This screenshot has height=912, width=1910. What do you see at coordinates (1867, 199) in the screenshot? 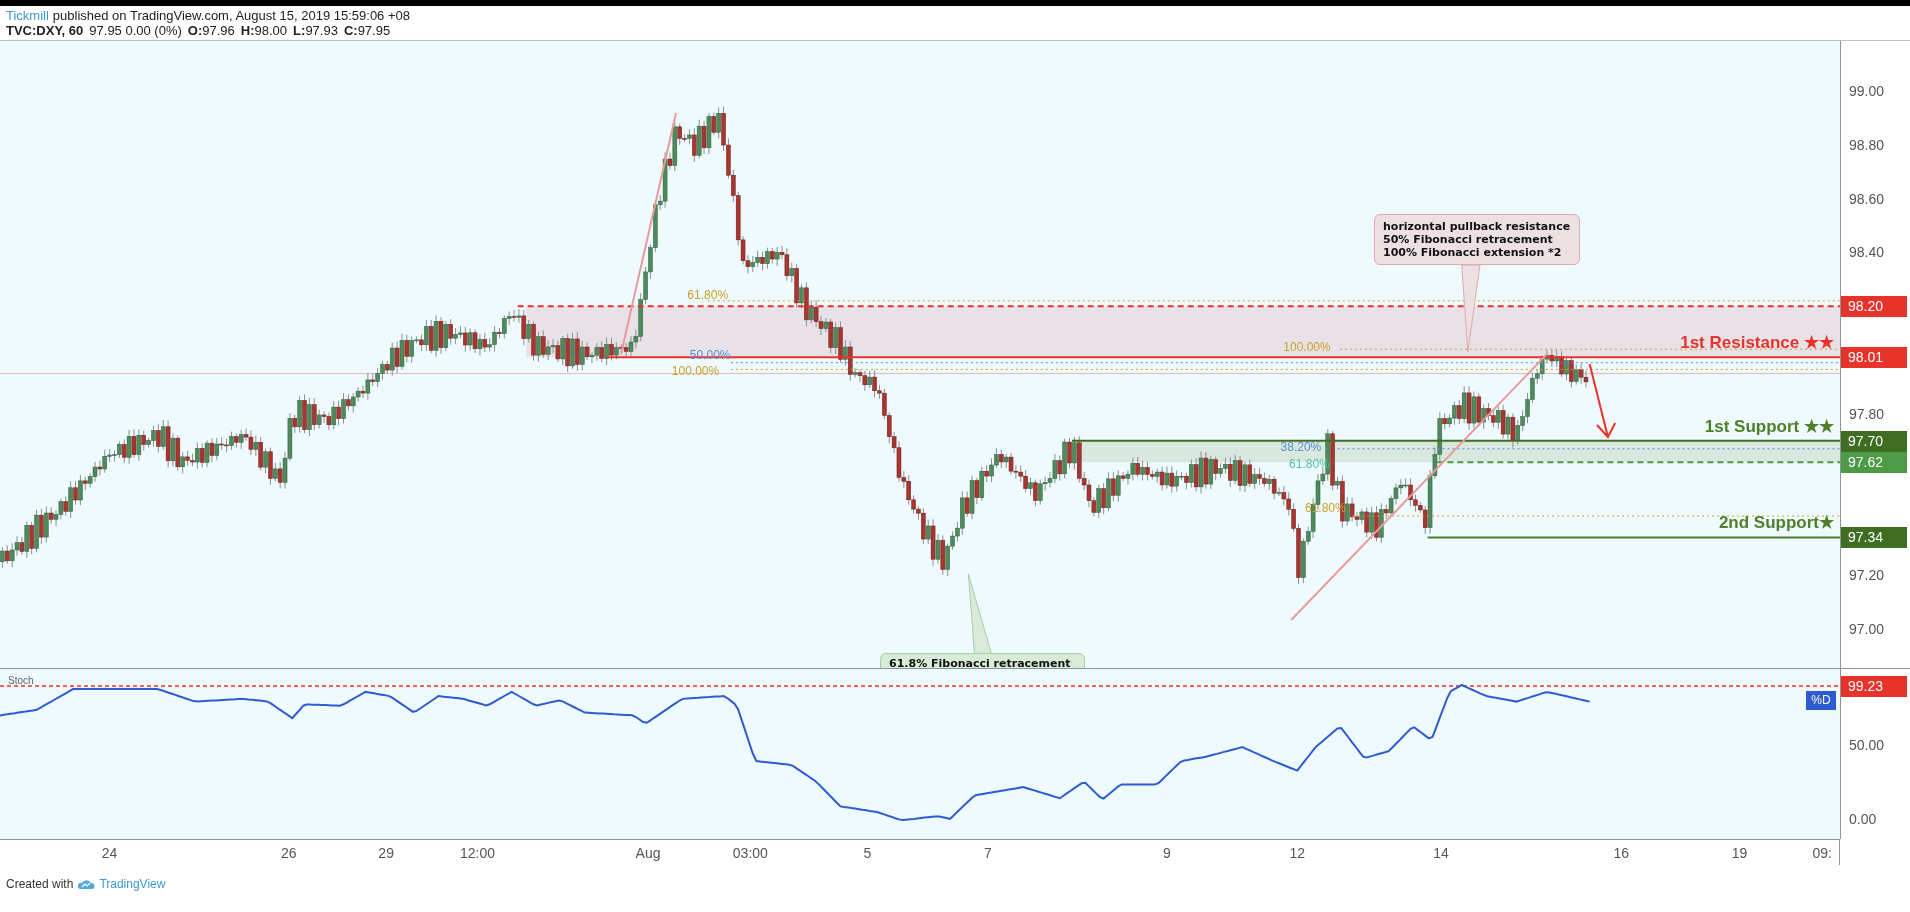
I see `axis-label: 98.60` at bounding box center [1867, 199].